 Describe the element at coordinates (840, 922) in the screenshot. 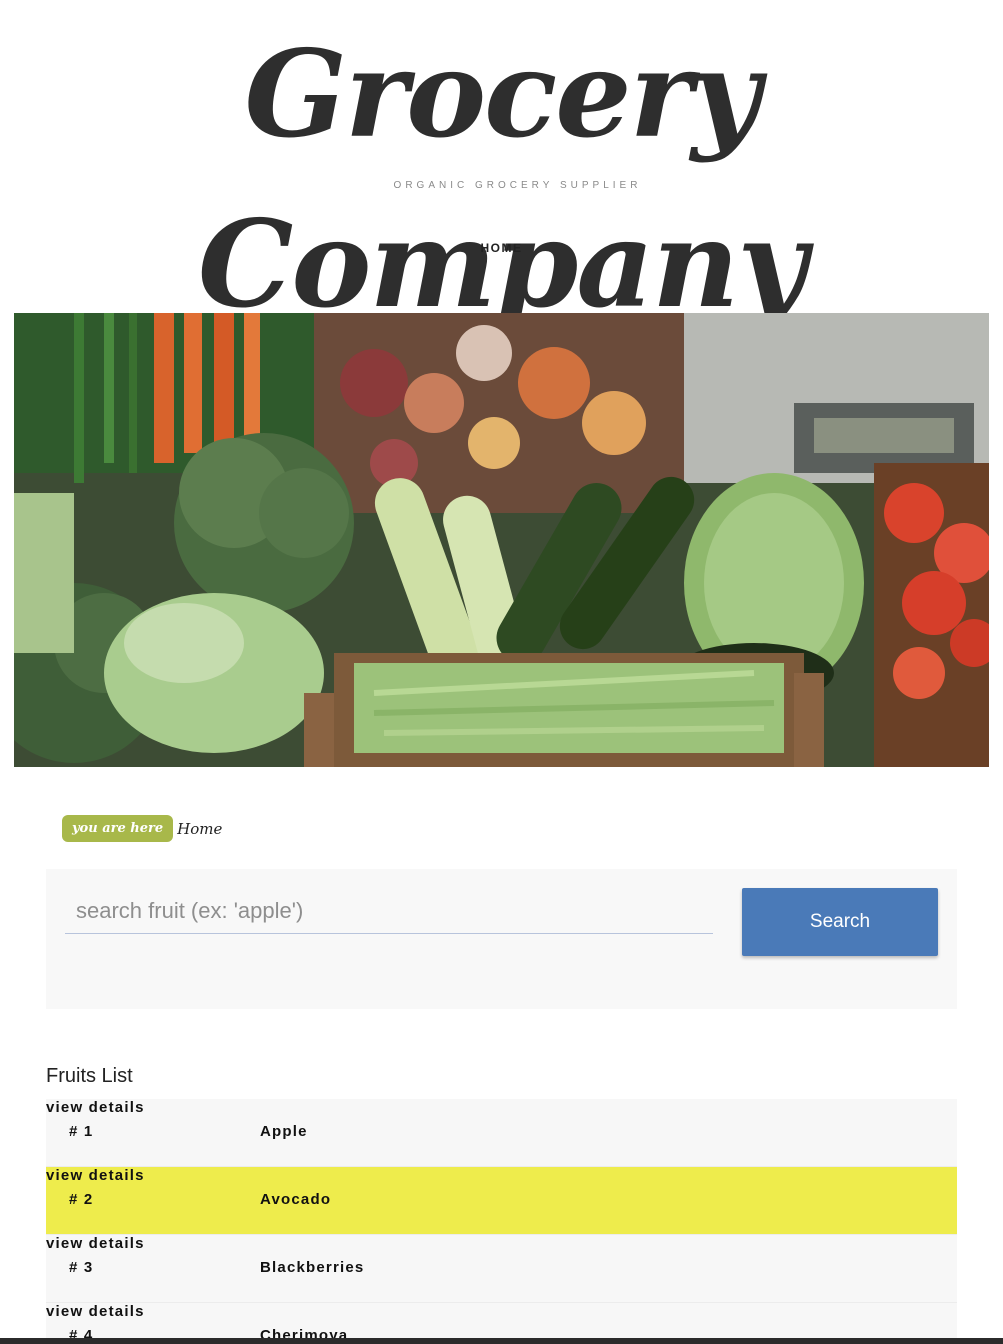

I see `search-button: Search` at that location.